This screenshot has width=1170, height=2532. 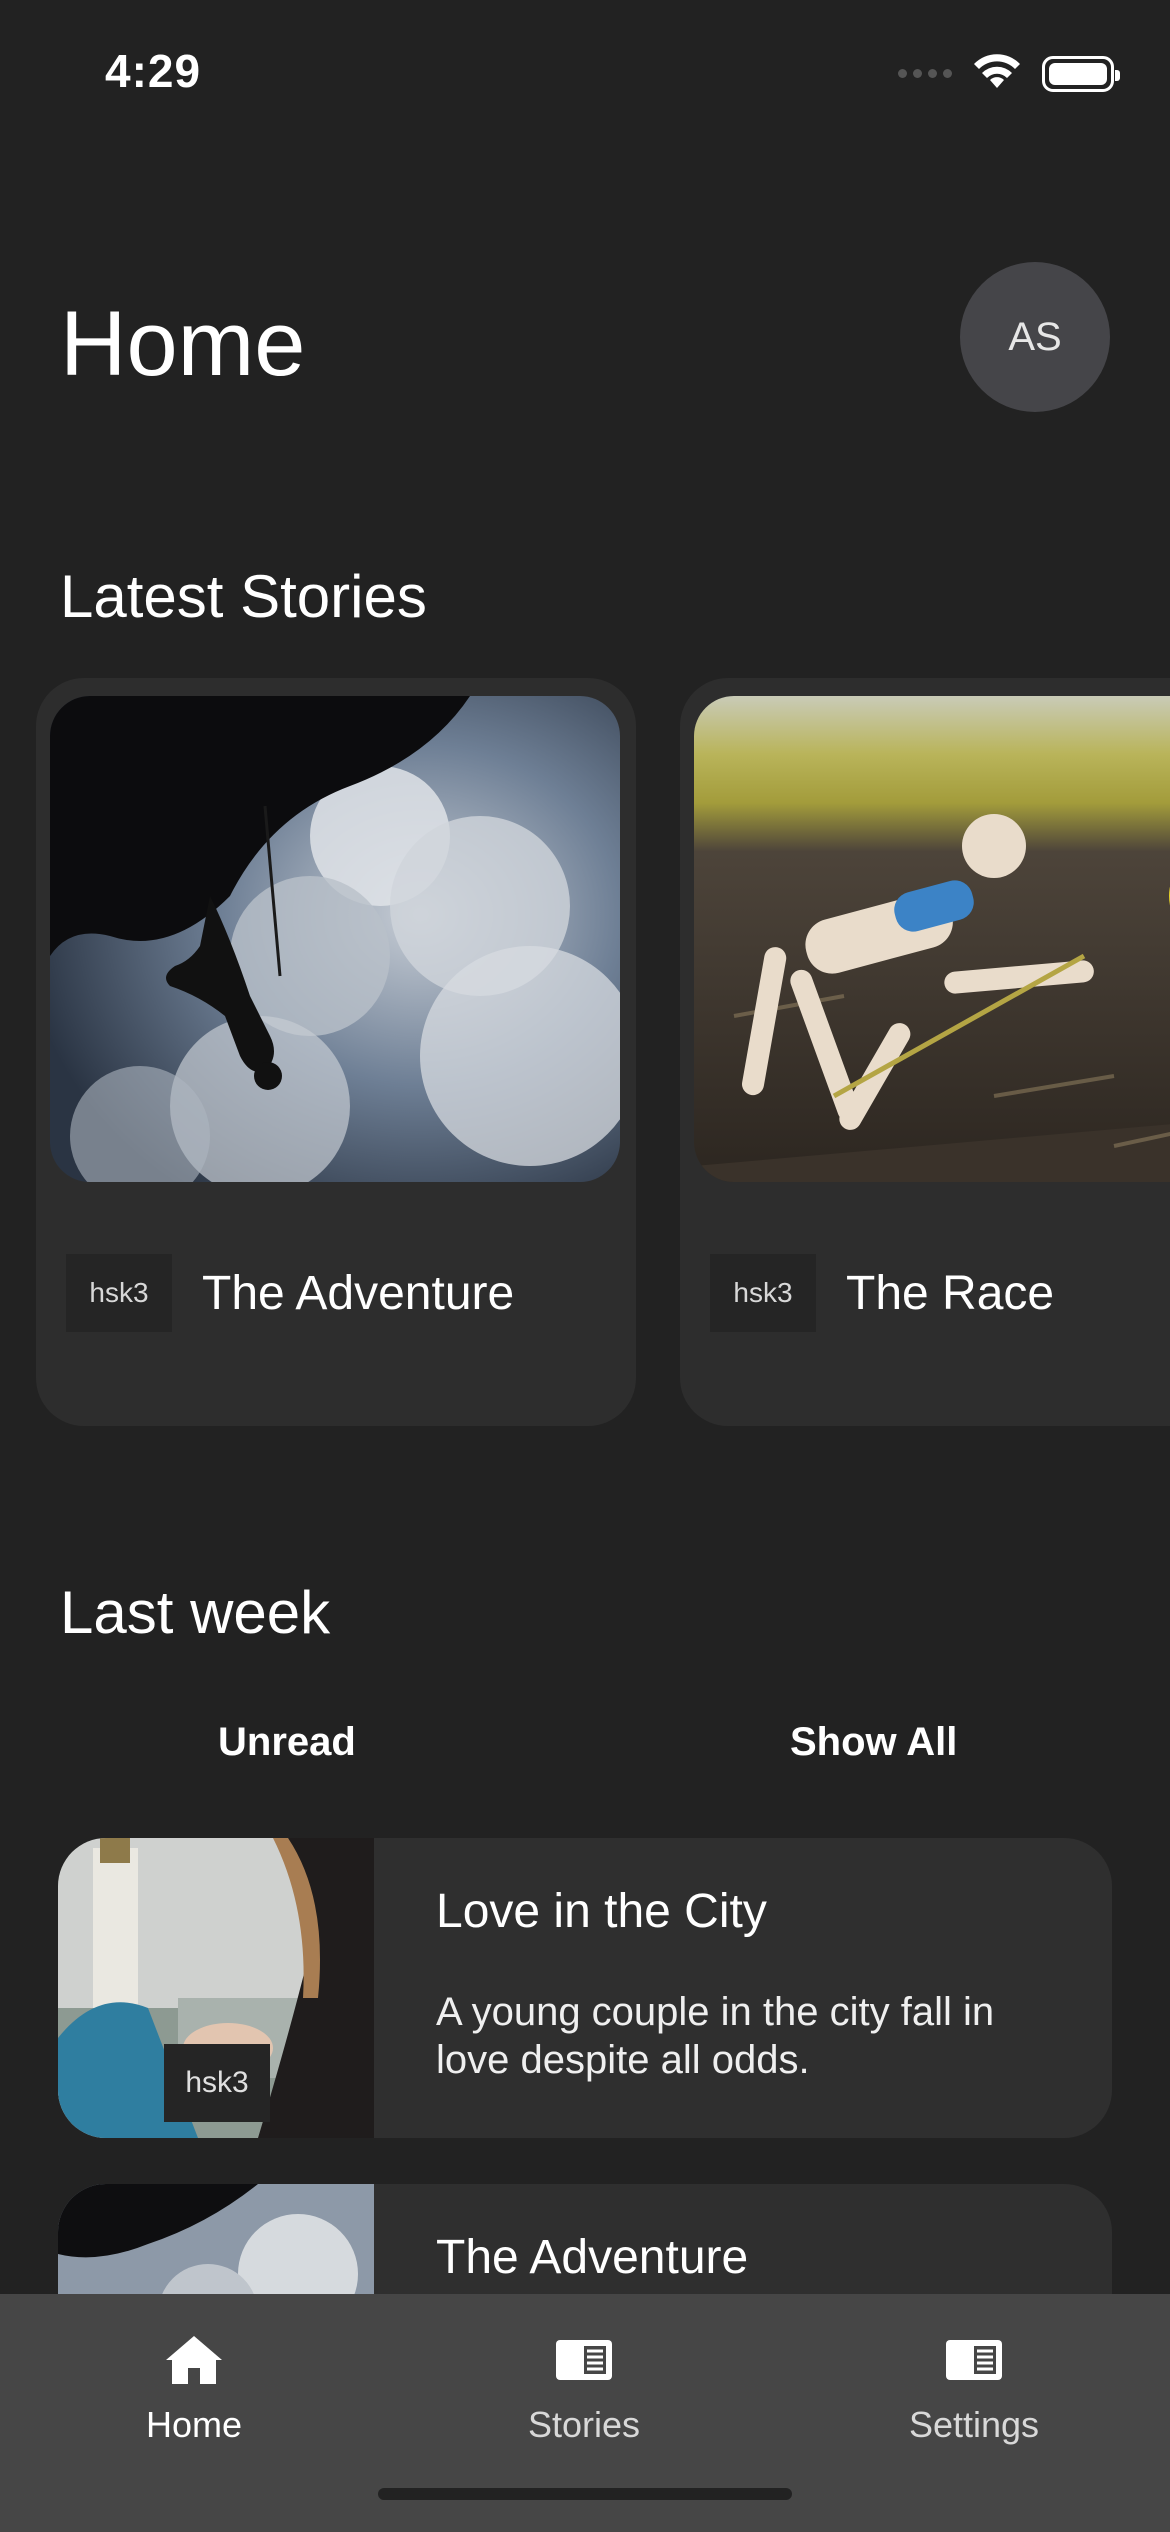 I want to click on status-time: 4:29, so click(x=153, y=71).